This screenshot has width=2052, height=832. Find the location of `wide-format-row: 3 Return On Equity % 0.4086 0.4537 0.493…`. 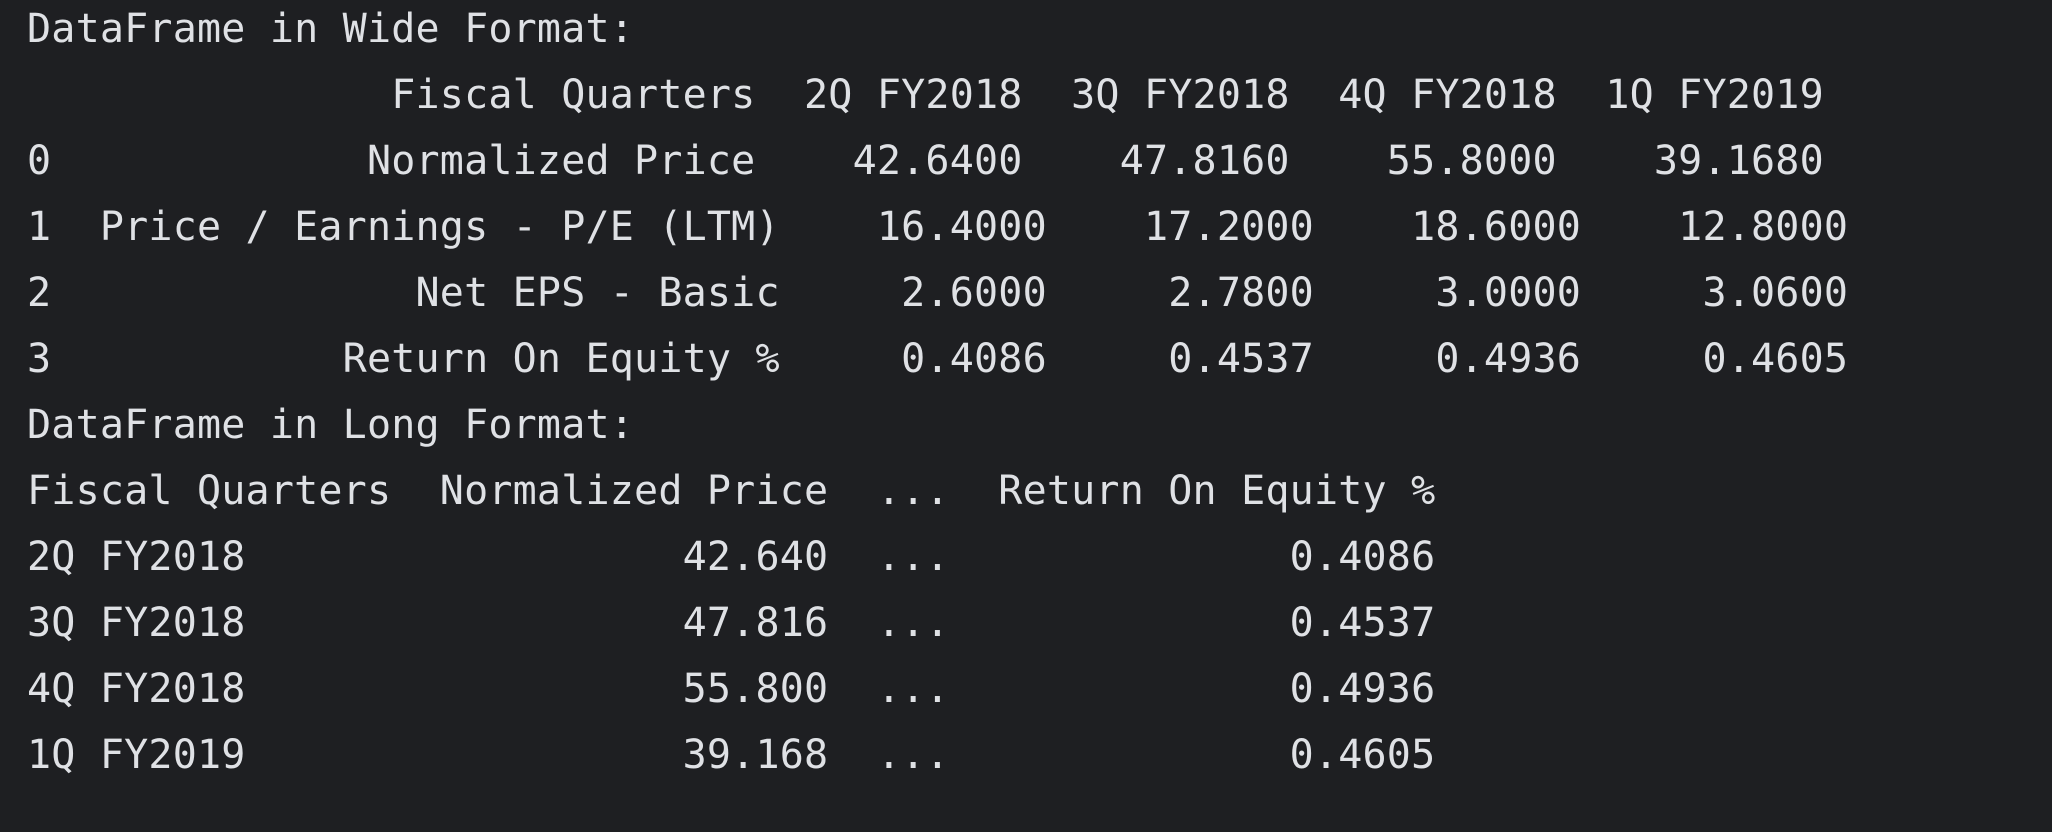

wide-format-row: 3 Return On Equity % 0.4086 0.4537 0.493… is located at coordinates (938, 359).